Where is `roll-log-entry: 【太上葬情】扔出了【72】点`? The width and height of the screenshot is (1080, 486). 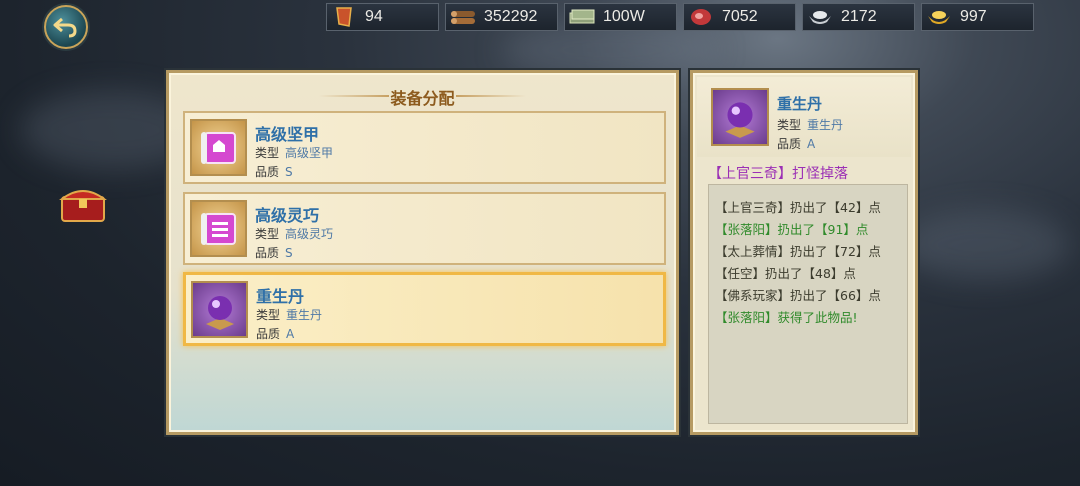
roll-log-entry: 【太上葬情】扔出了【72】点 is located at coordinates (798, 251).